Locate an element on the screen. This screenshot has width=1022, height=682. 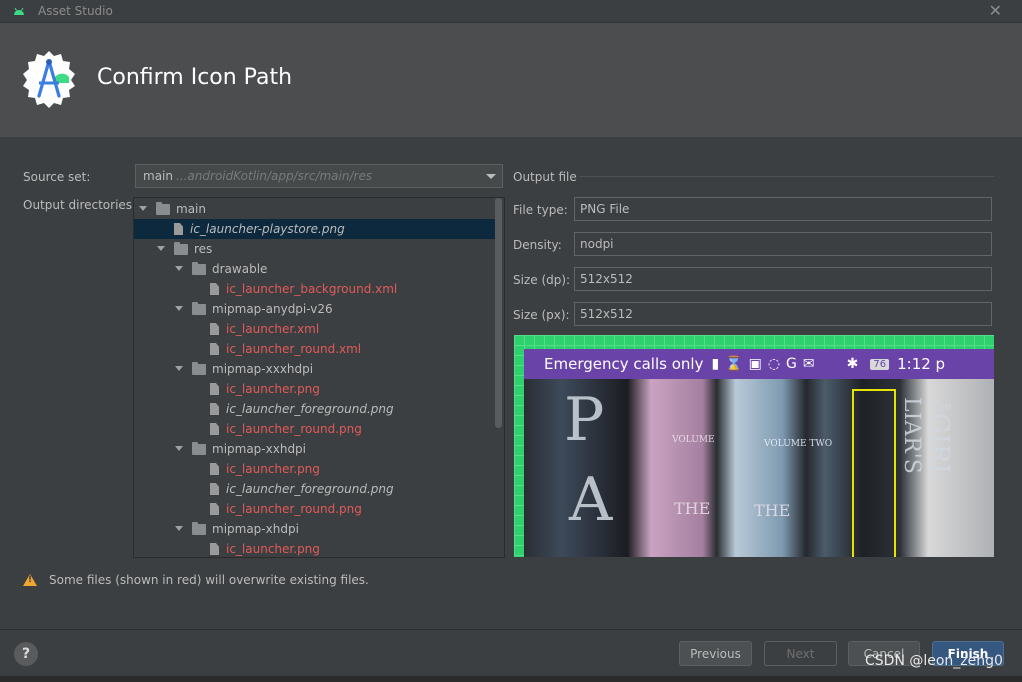
source-set-dropdown: main ...androidKotlin/app/src/main/res is located at coordinates (319, 176).